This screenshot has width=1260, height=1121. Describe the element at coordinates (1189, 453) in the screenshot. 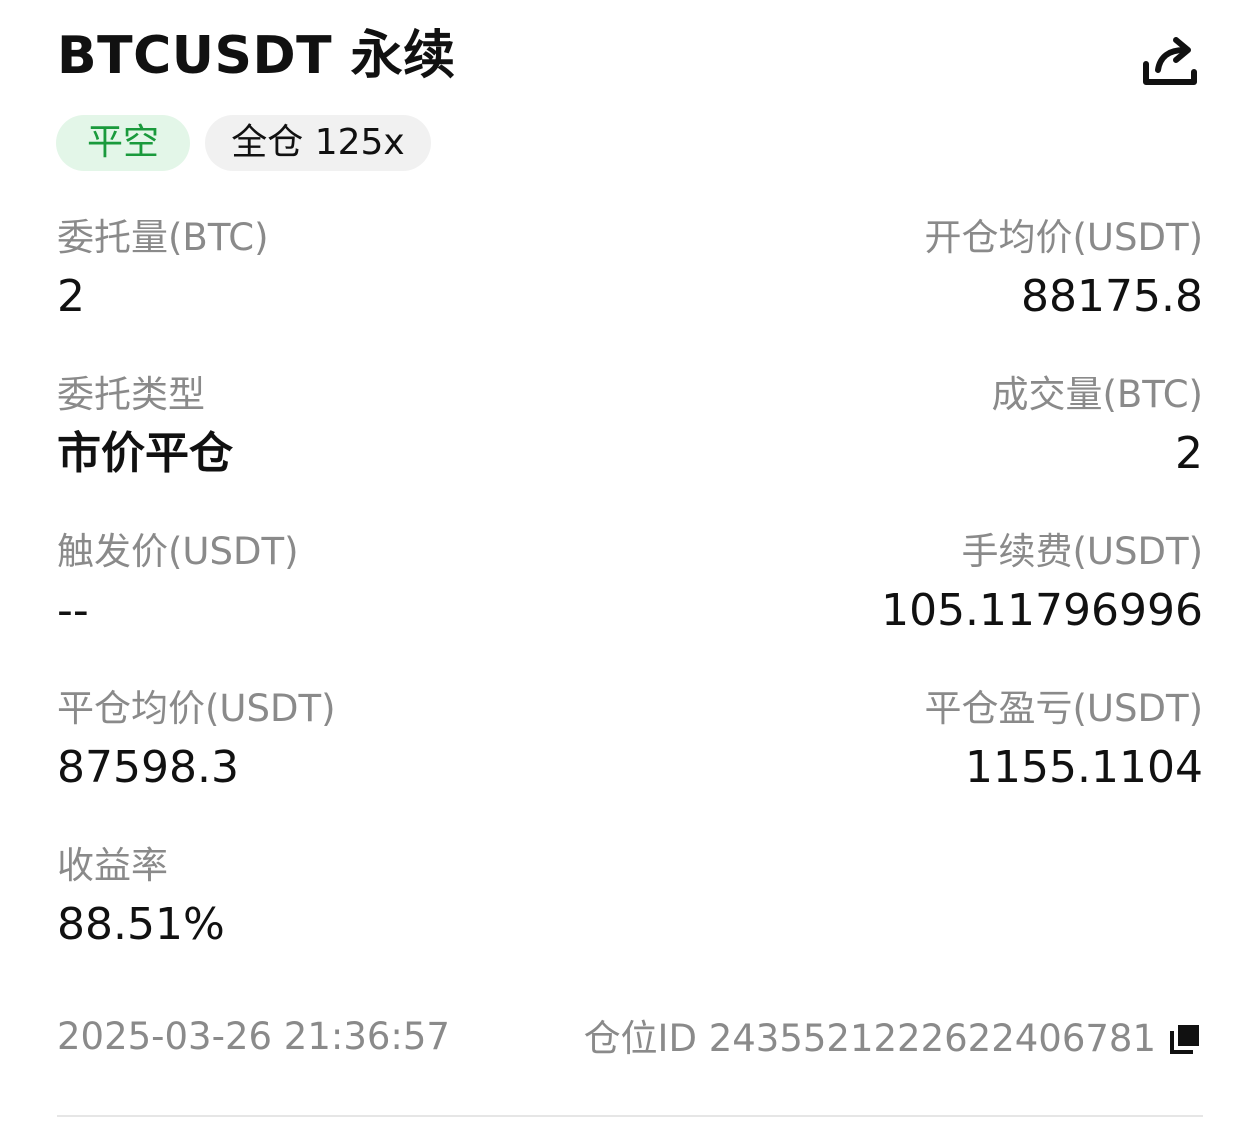

I see `filled-qty-value: 2` at that location.